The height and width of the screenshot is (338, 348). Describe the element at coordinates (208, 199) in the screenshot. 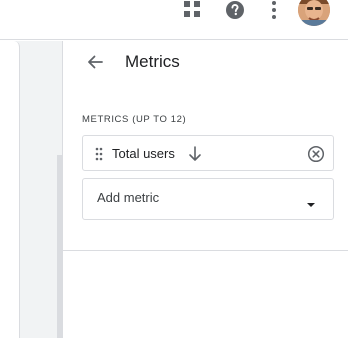

I see `add-metric-dropdown: Add metric` at that location.